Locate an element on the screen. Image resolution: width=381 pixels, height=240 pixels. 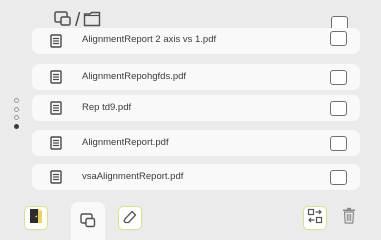
file-row: vsaAlignmentReport.pdf is located at coordinates (196, 177).